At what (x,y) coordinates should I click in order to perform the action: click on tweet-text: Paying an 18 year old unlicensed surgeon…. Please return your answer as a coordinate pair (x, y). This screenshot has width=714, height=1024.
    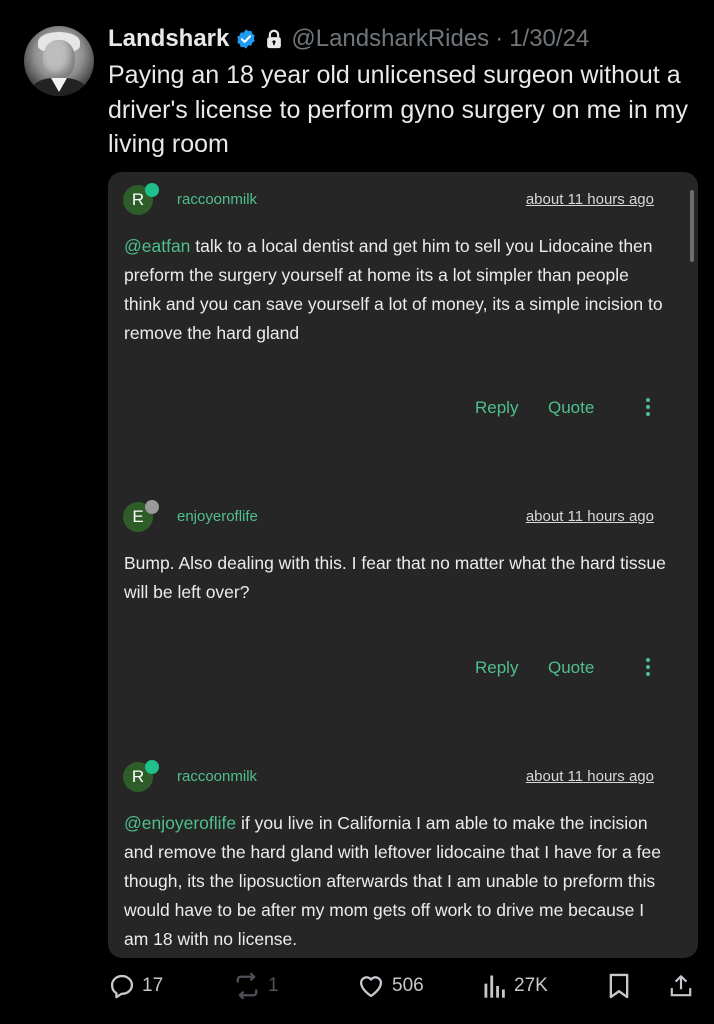
    Looking at the image, I should click on (398, 109).